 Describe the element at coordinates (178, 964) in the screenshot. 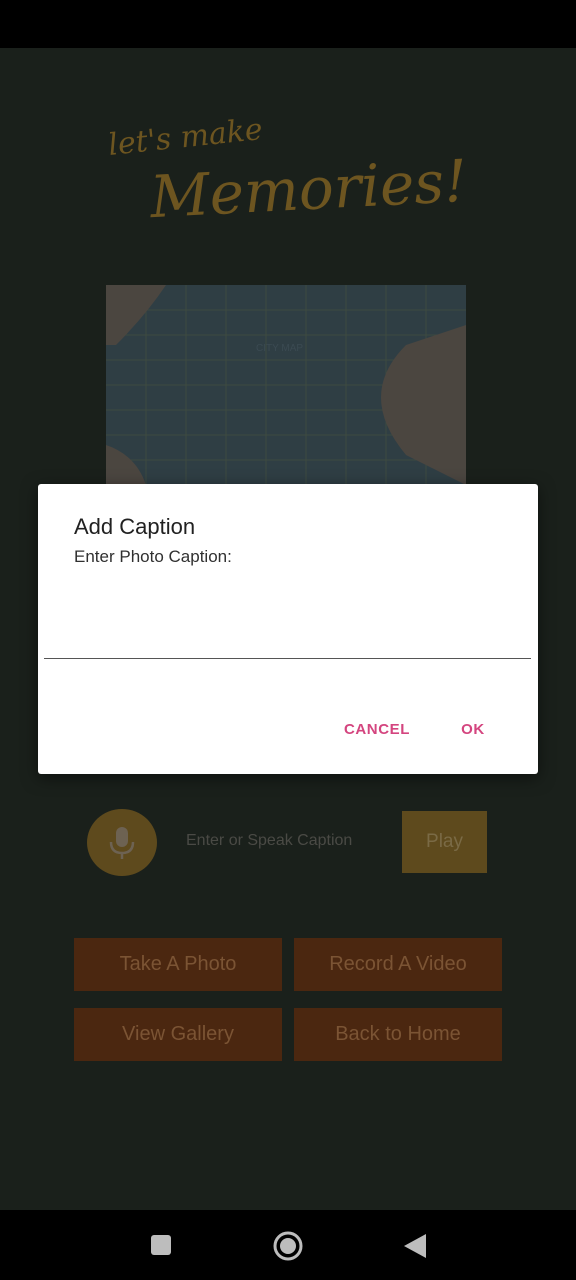

I see `take-photo-button: Take A Photo` at that location.